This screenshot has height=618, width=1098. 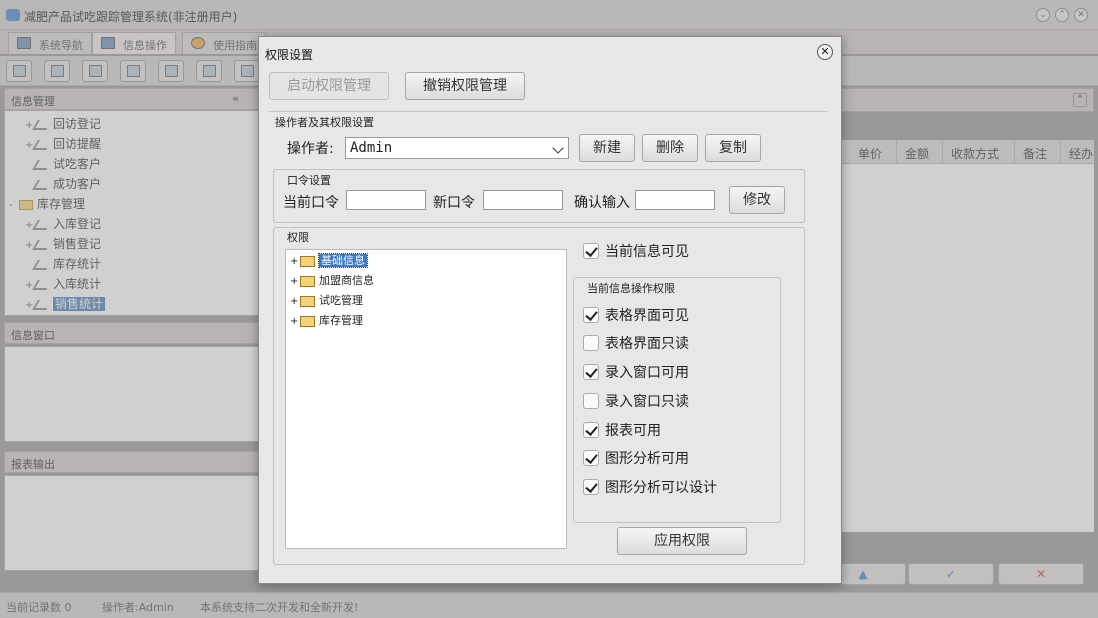 What do you see at coordinates (13, 15) in the screenshot?
I see `app-logo-icon` at bounding box center [13, 15].